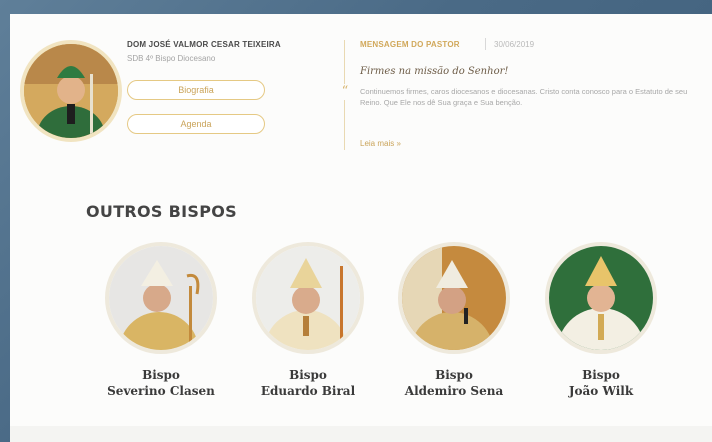 This screenshot has width=712, height=442. I want to click on bishop-subtitle: SDB 4º Bispo Diocesano, so click(171, 58).